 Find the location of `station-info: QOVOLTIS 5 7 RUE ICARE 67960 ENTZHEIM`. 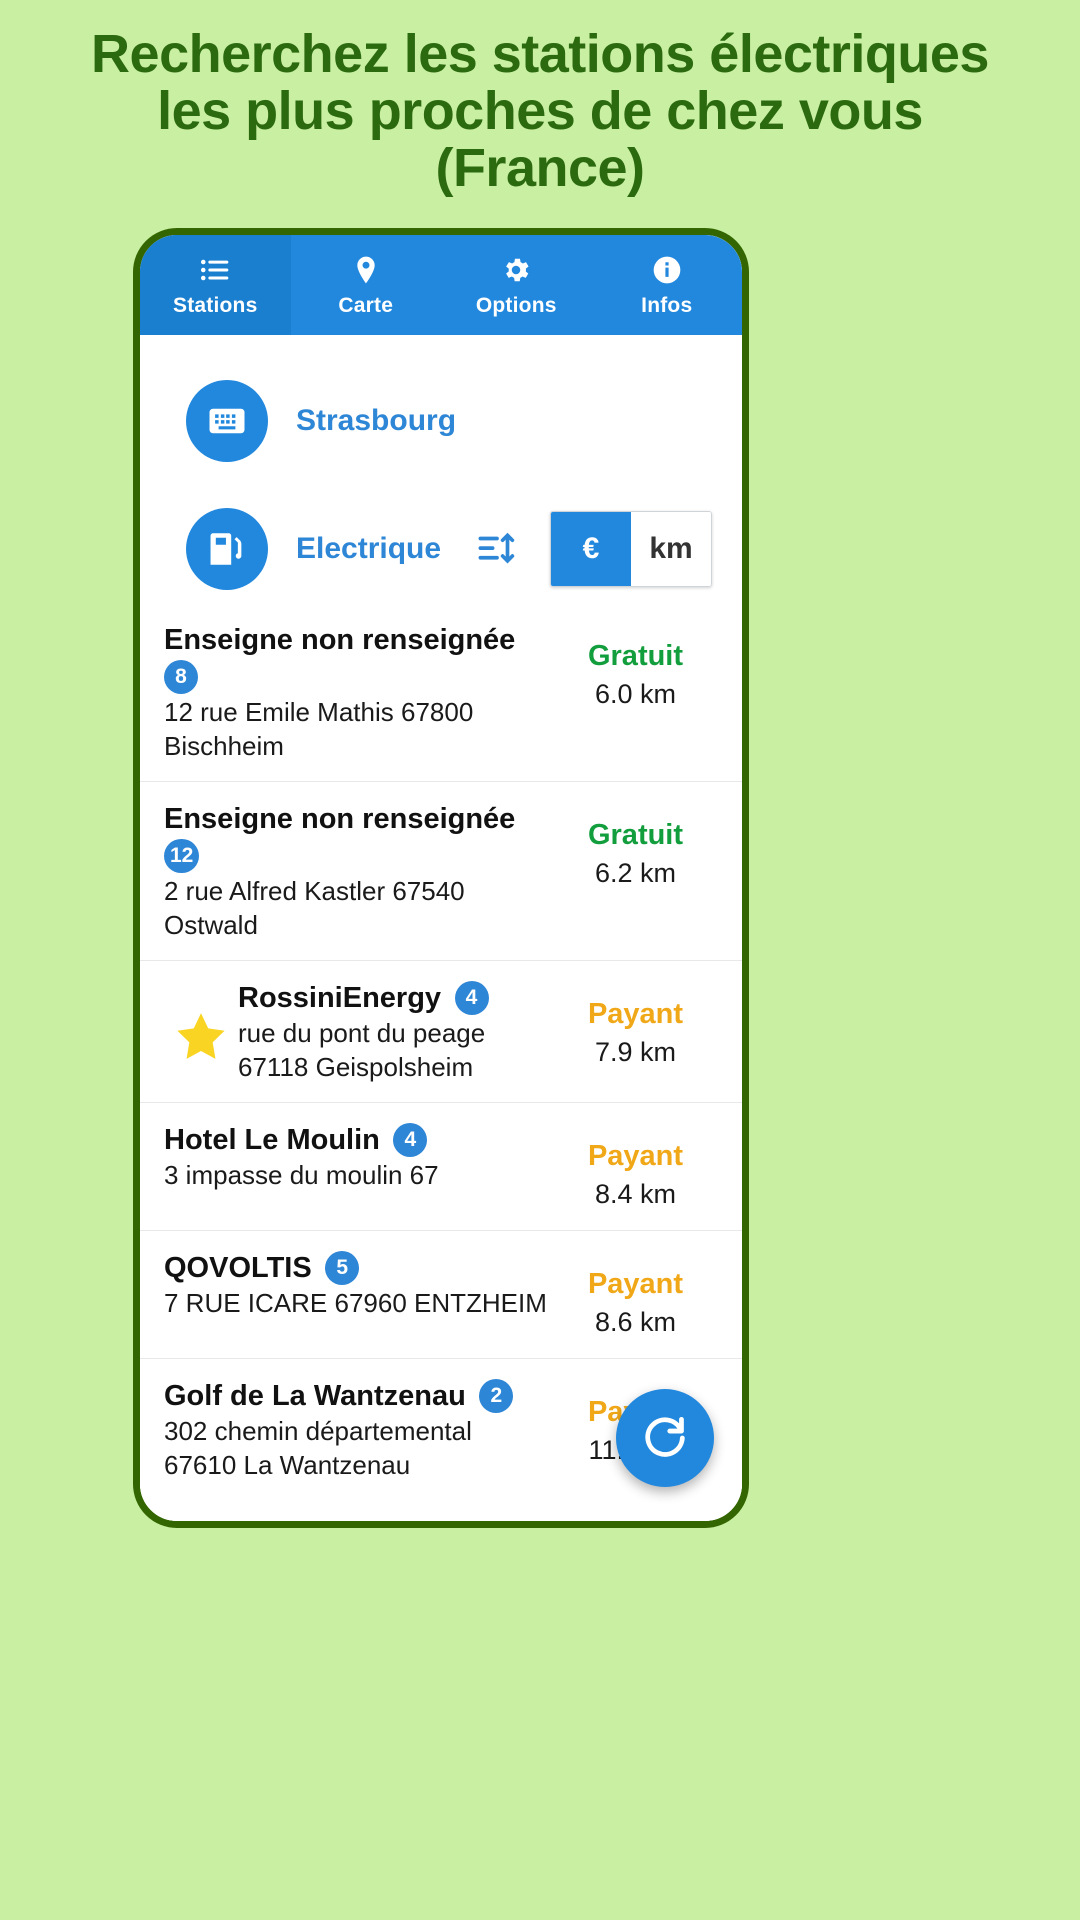

station-info: QOVOLTIS 5 7 RUE ICARE 67960 ENTZHEIM is located at coordinates (358, 1284).